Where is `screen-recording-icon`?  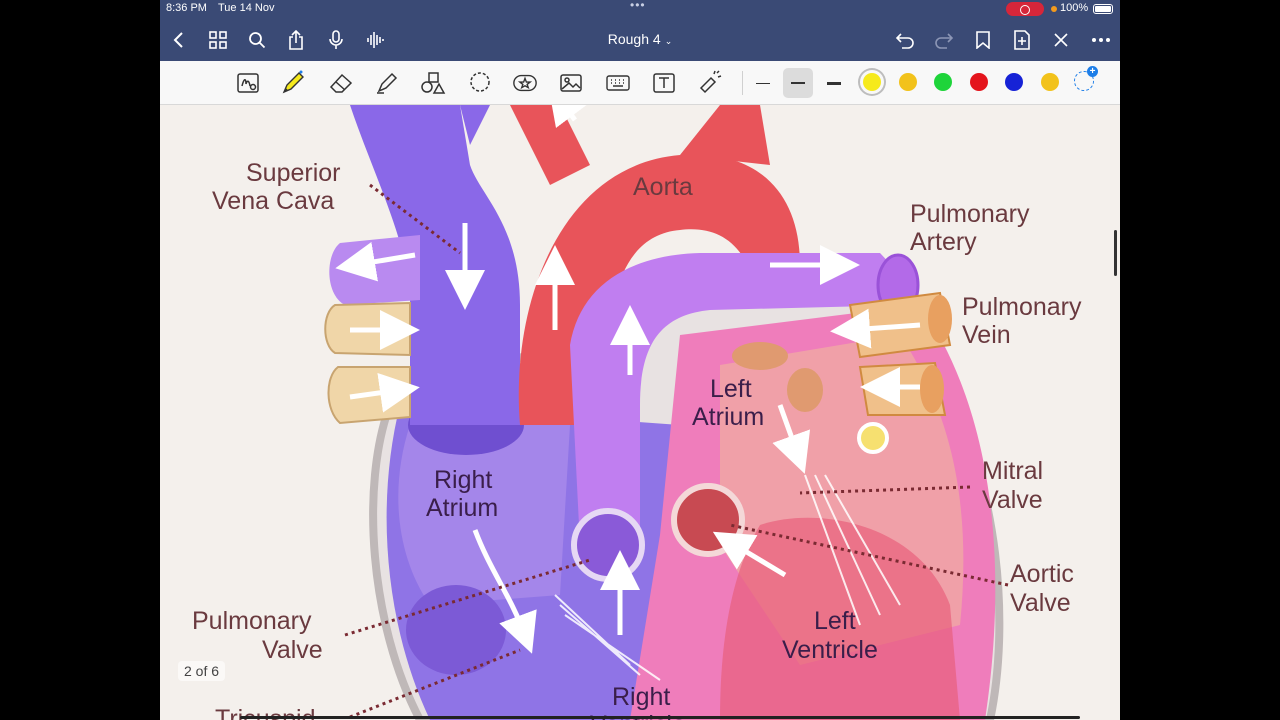 screen-recording-icon is located at coordinates (1025, 9).